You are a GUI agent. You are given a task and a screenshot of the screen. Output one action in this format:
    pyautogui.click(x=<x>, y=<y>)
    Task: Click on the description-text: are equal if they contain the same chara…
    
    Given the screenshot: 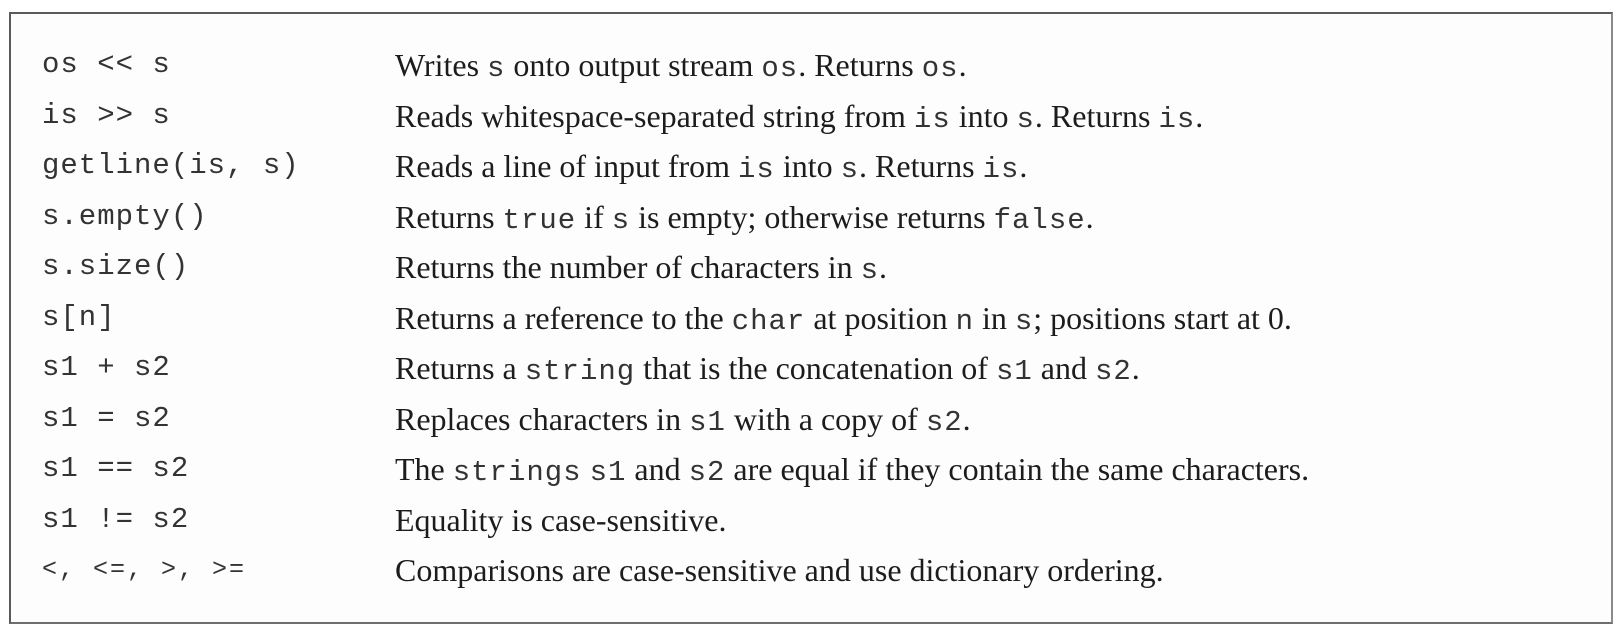 What is the action you would take?
    pyautogui.click(x=1017, y=469)
    